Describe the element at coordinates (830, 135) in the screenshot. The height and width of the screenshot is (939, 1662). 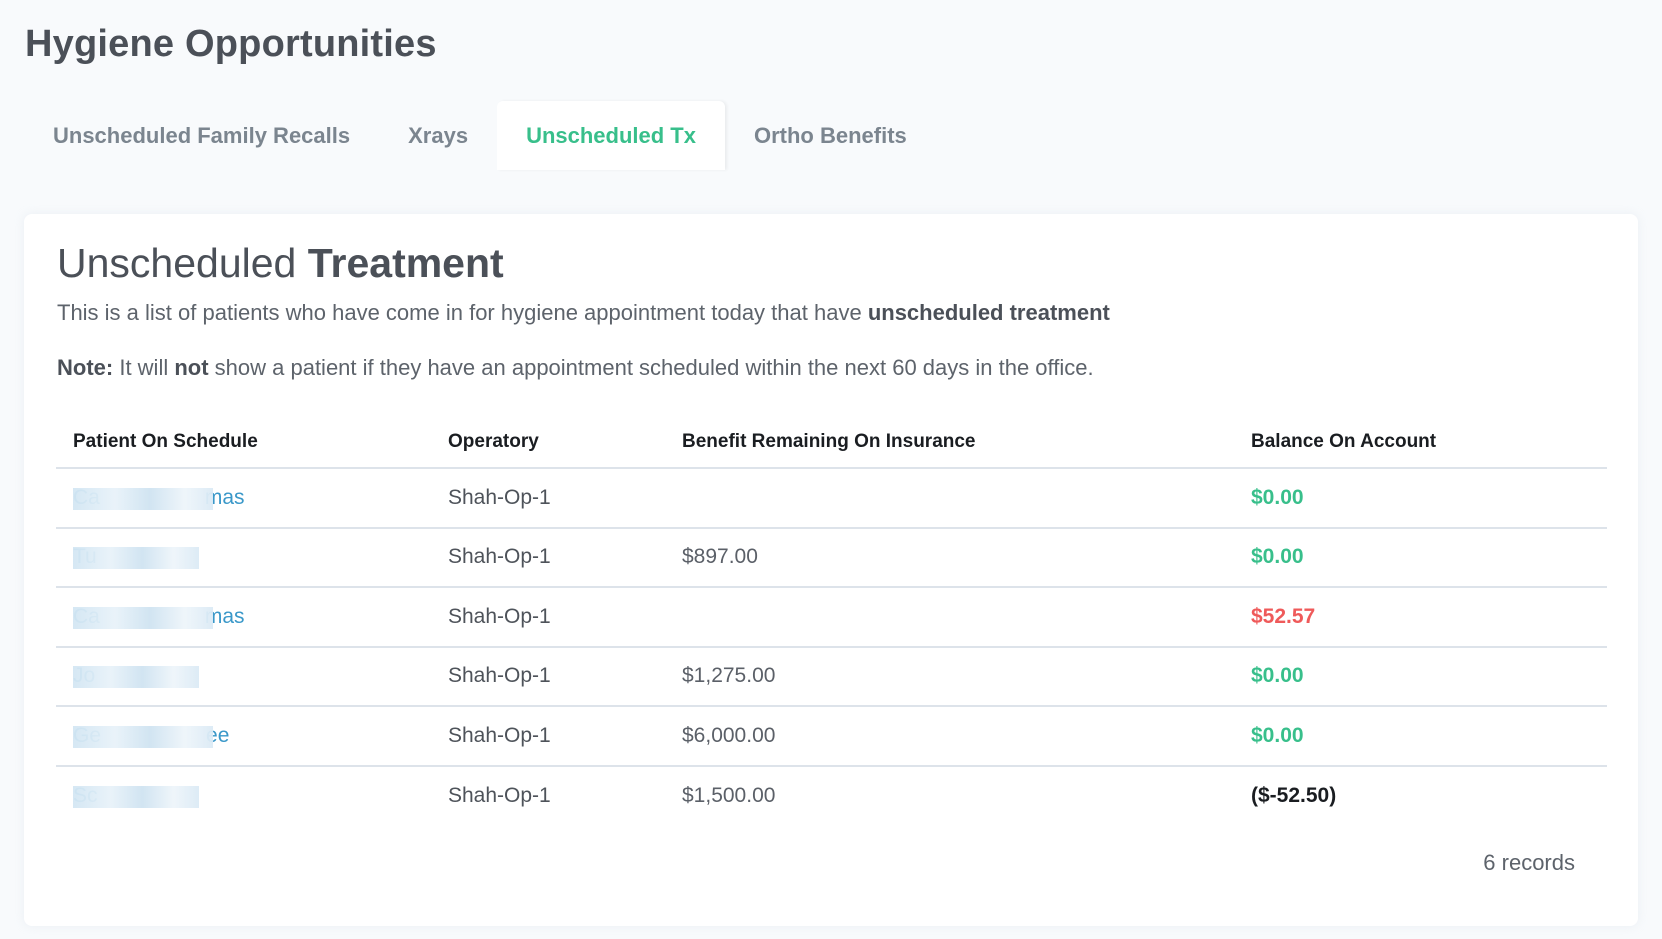
I see `tab-ortho-benefits: Ortho Benefits` at that location.